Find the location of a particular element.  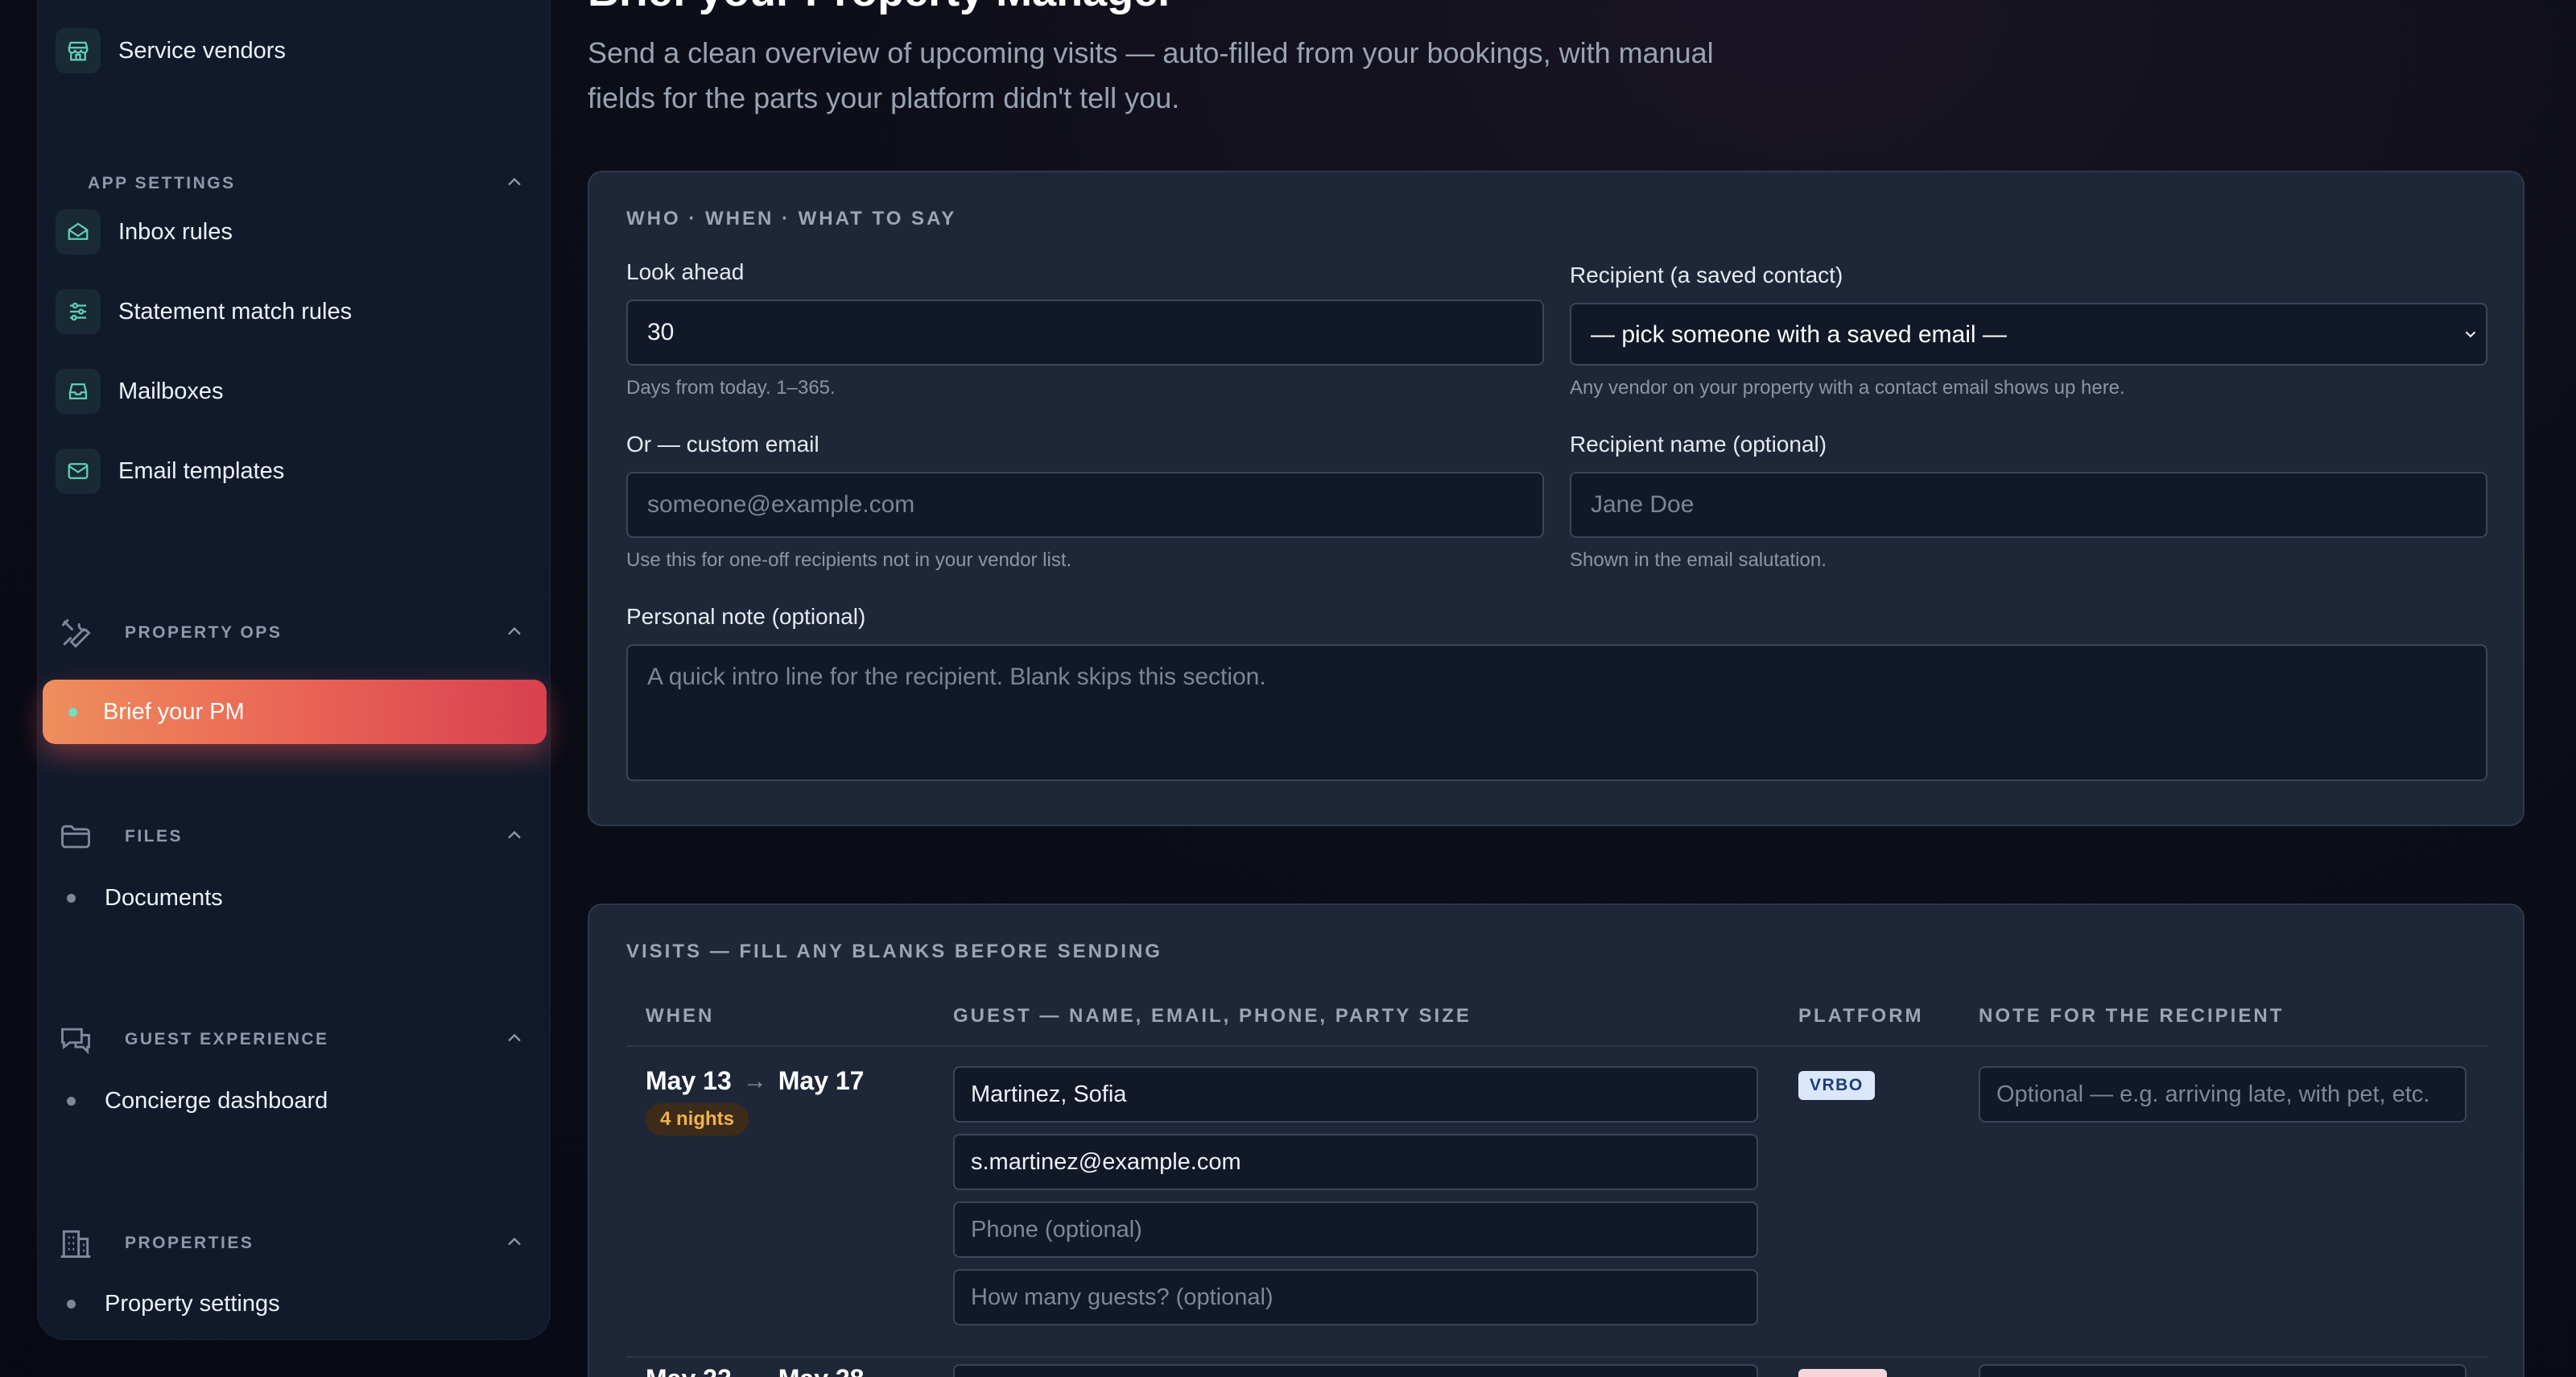

card-heading: VISITS — FILL ANY BLANKS BEFORE SENDING is located at coordinates (894, 951).